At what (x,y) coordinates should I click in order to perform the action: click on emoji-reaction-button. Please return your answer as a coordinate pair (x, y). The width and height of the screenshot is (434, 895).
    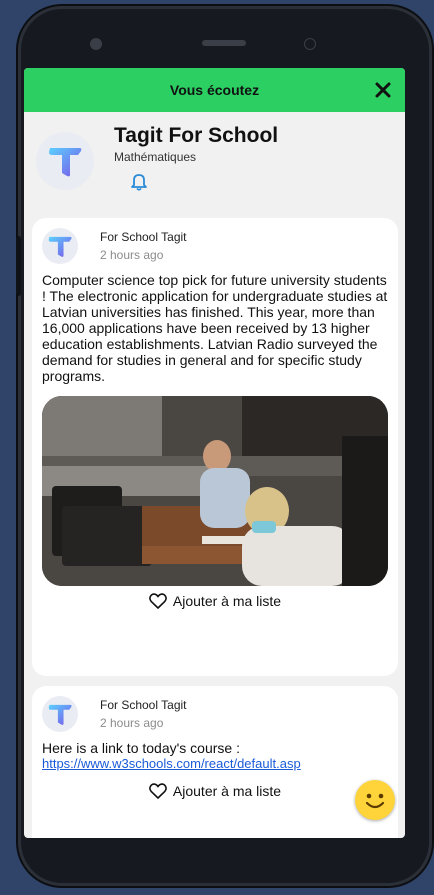
    Looking at the image, I should click on (375, 800).